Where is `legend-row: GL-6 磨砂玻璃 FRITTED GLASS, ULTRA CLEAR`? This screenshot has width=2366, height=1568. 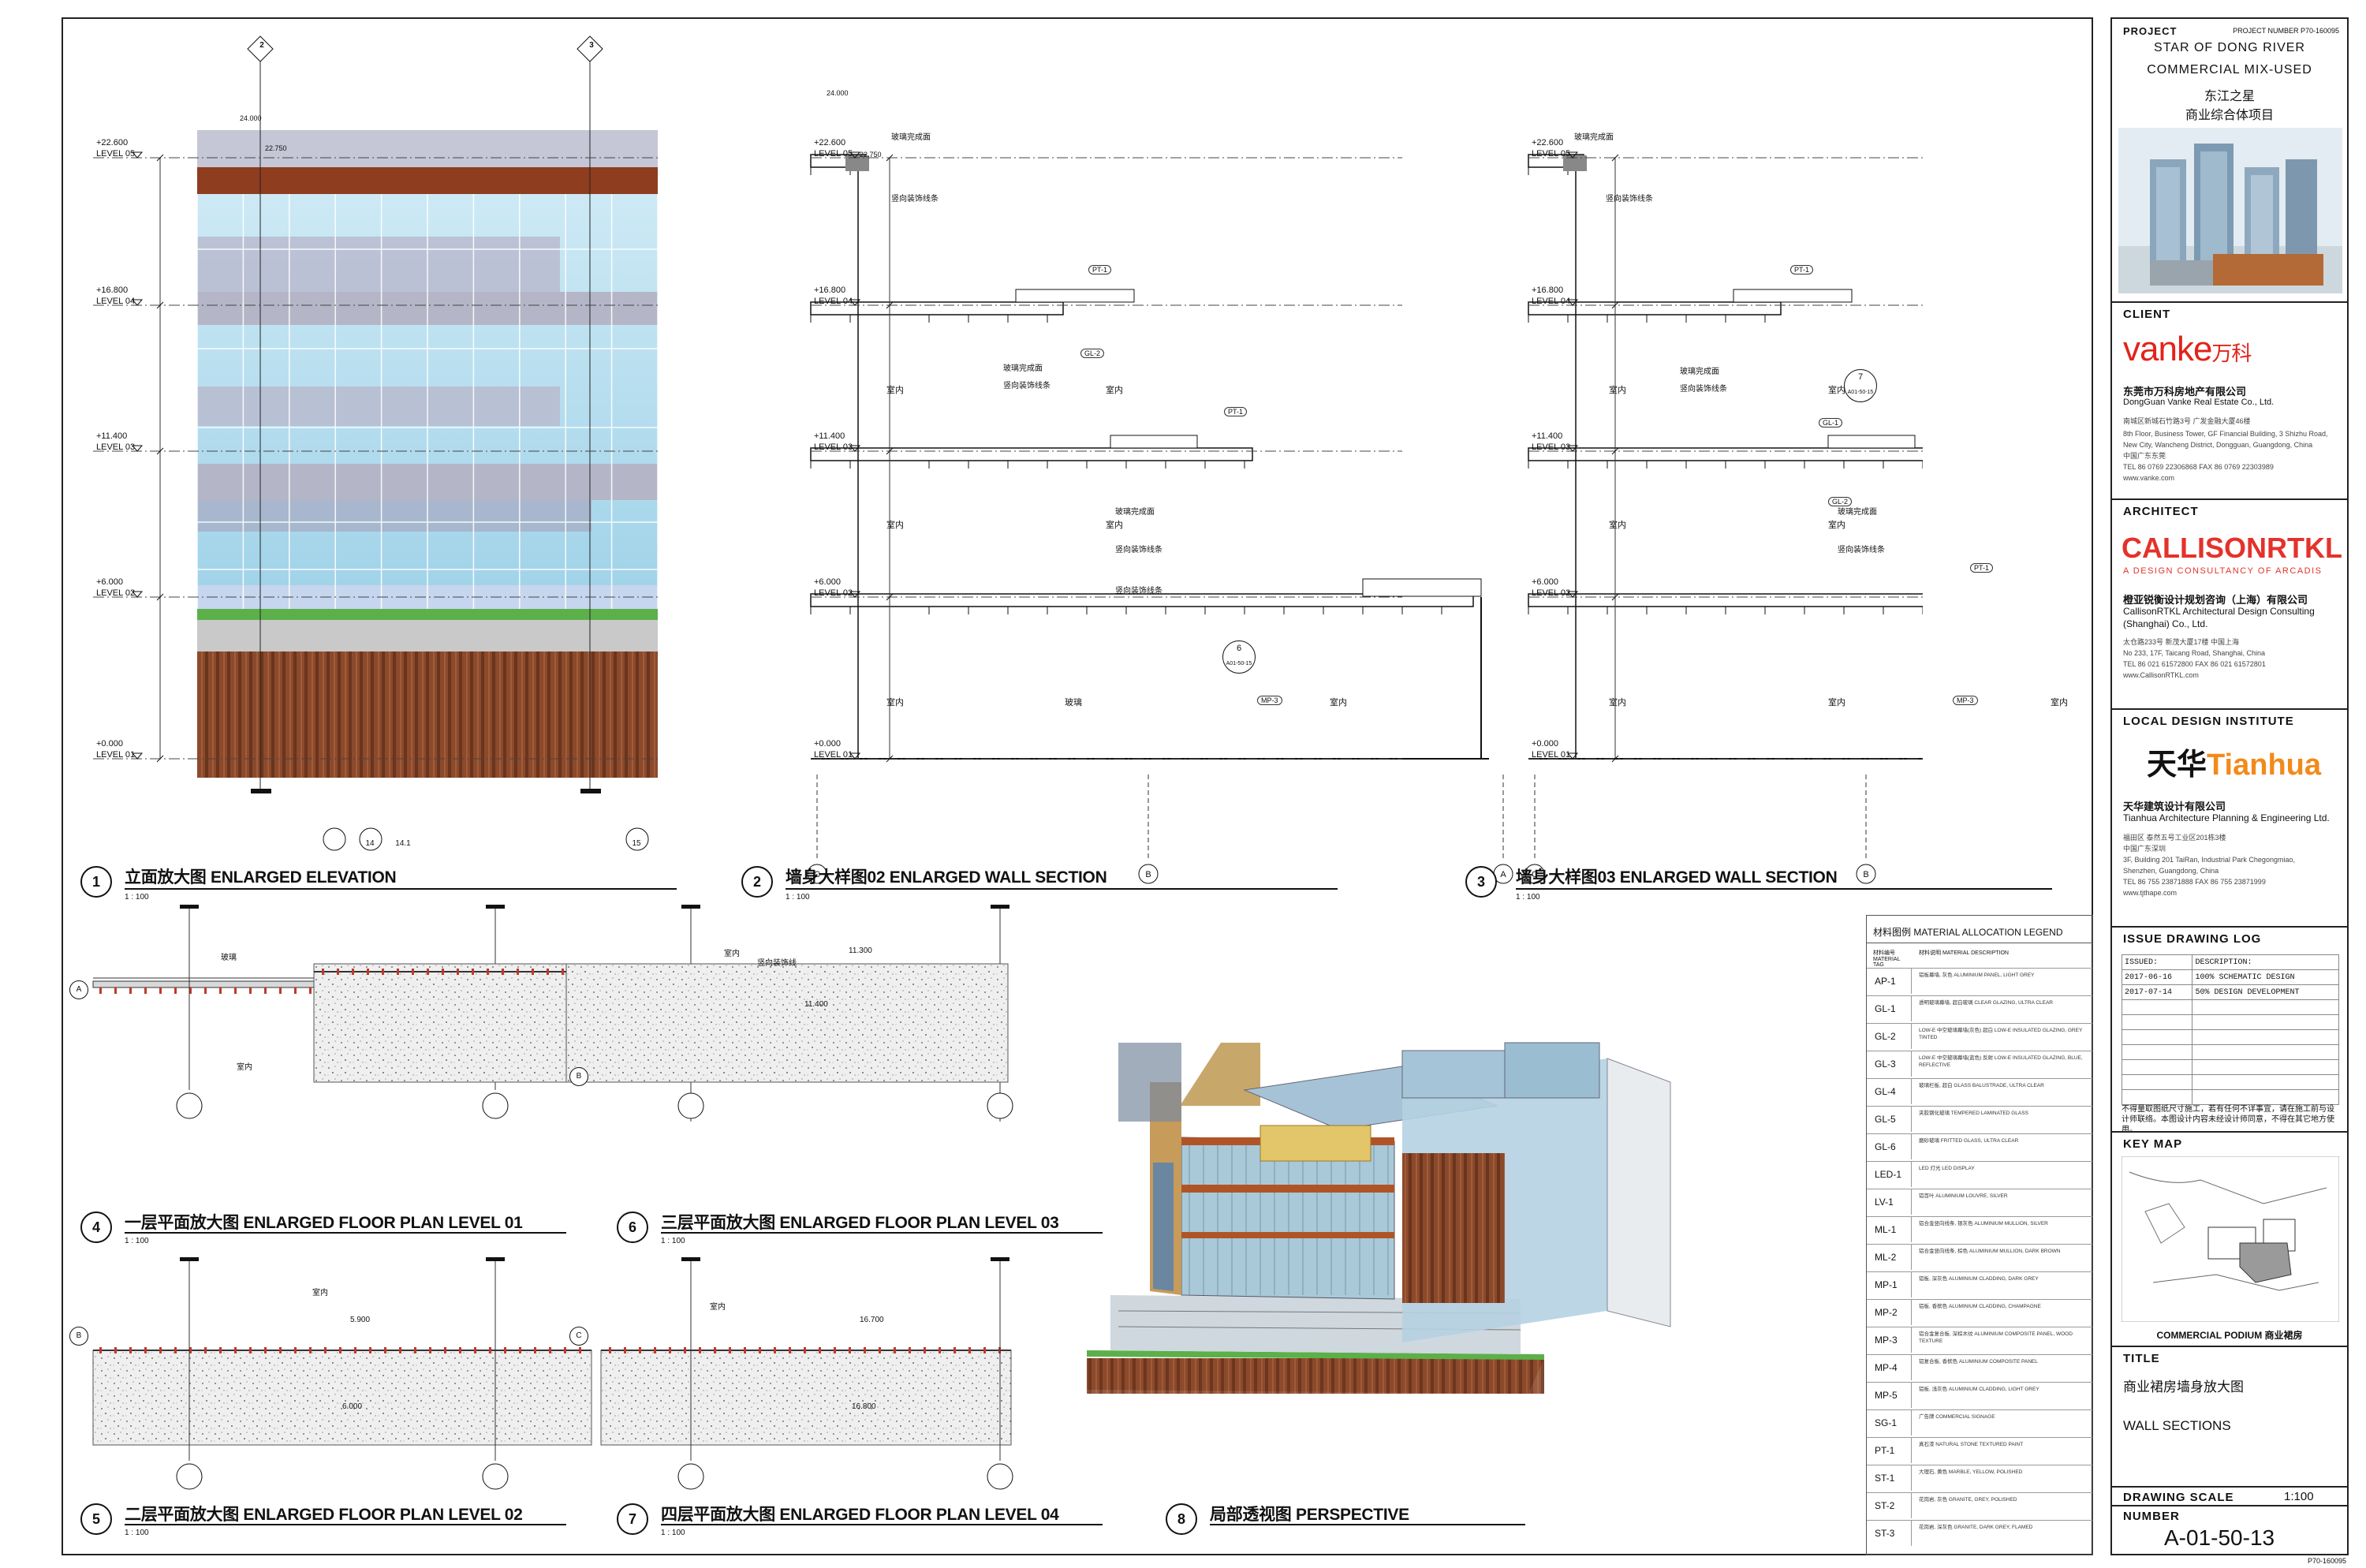
legend-row: GL-6 磨砂玻璃 FRITTED GLASS, ULTRA CLEAR is located at coordinates (1979, 1146).